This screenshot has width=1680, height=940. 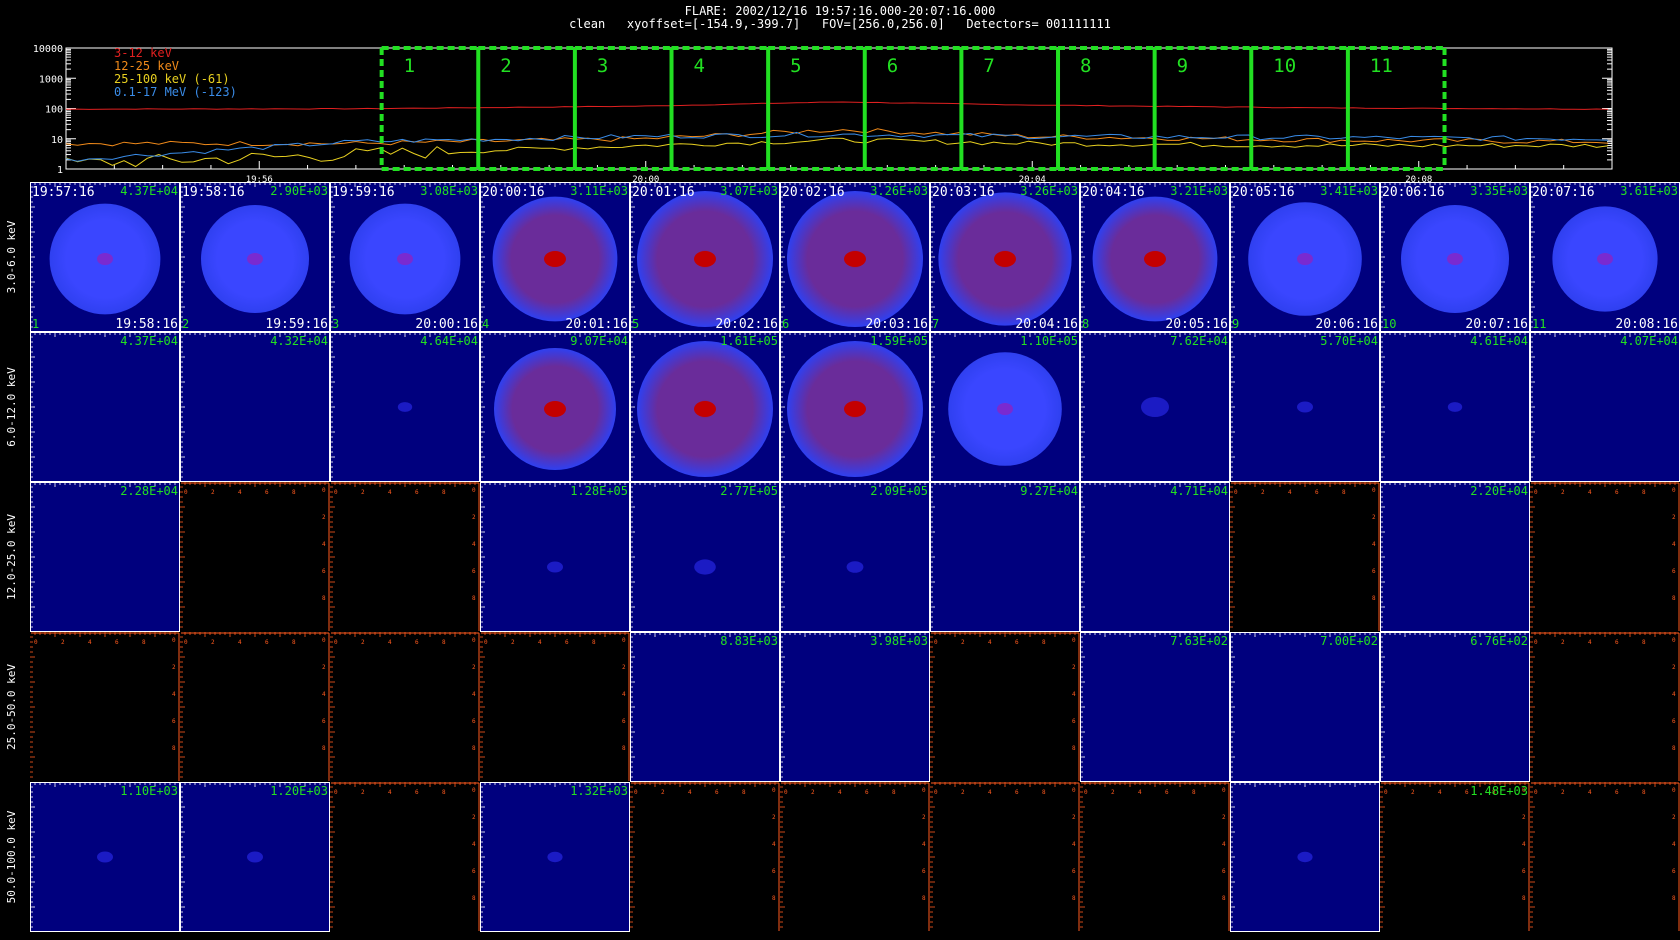 I want to click on peak-value: 4.64E+04, so click(x=449, y=341).